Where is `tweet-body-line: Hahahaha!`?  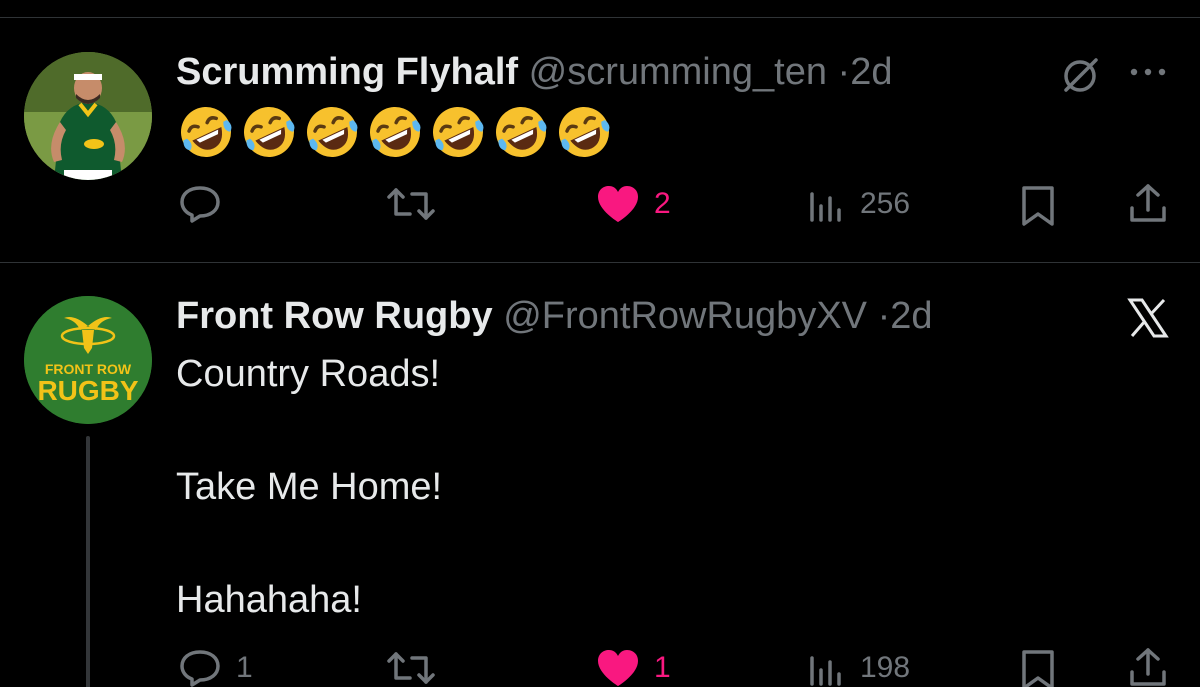 tweet-body-line: Hahahaha! is located at coordinates (269, 600).